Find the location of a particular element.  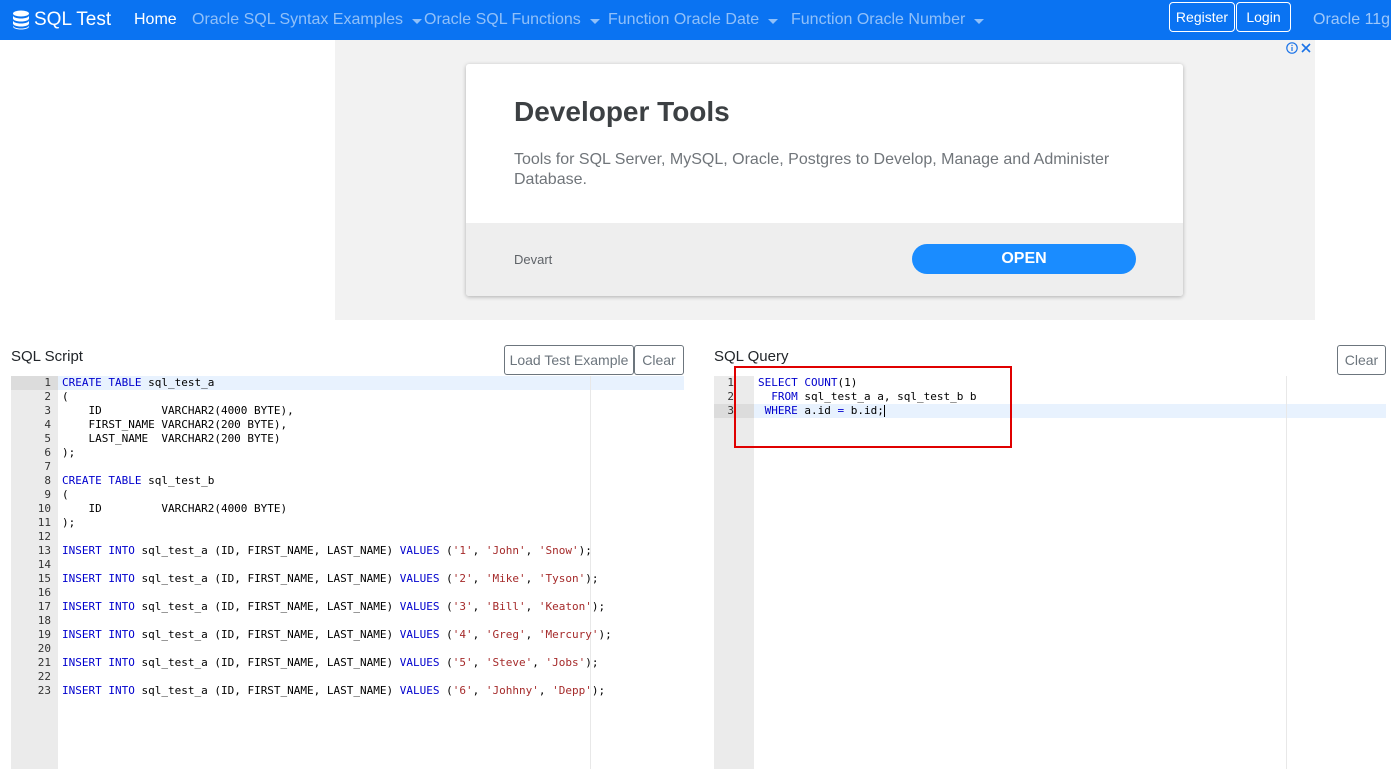

line-number: 19 is located at coordinates (44, 634).